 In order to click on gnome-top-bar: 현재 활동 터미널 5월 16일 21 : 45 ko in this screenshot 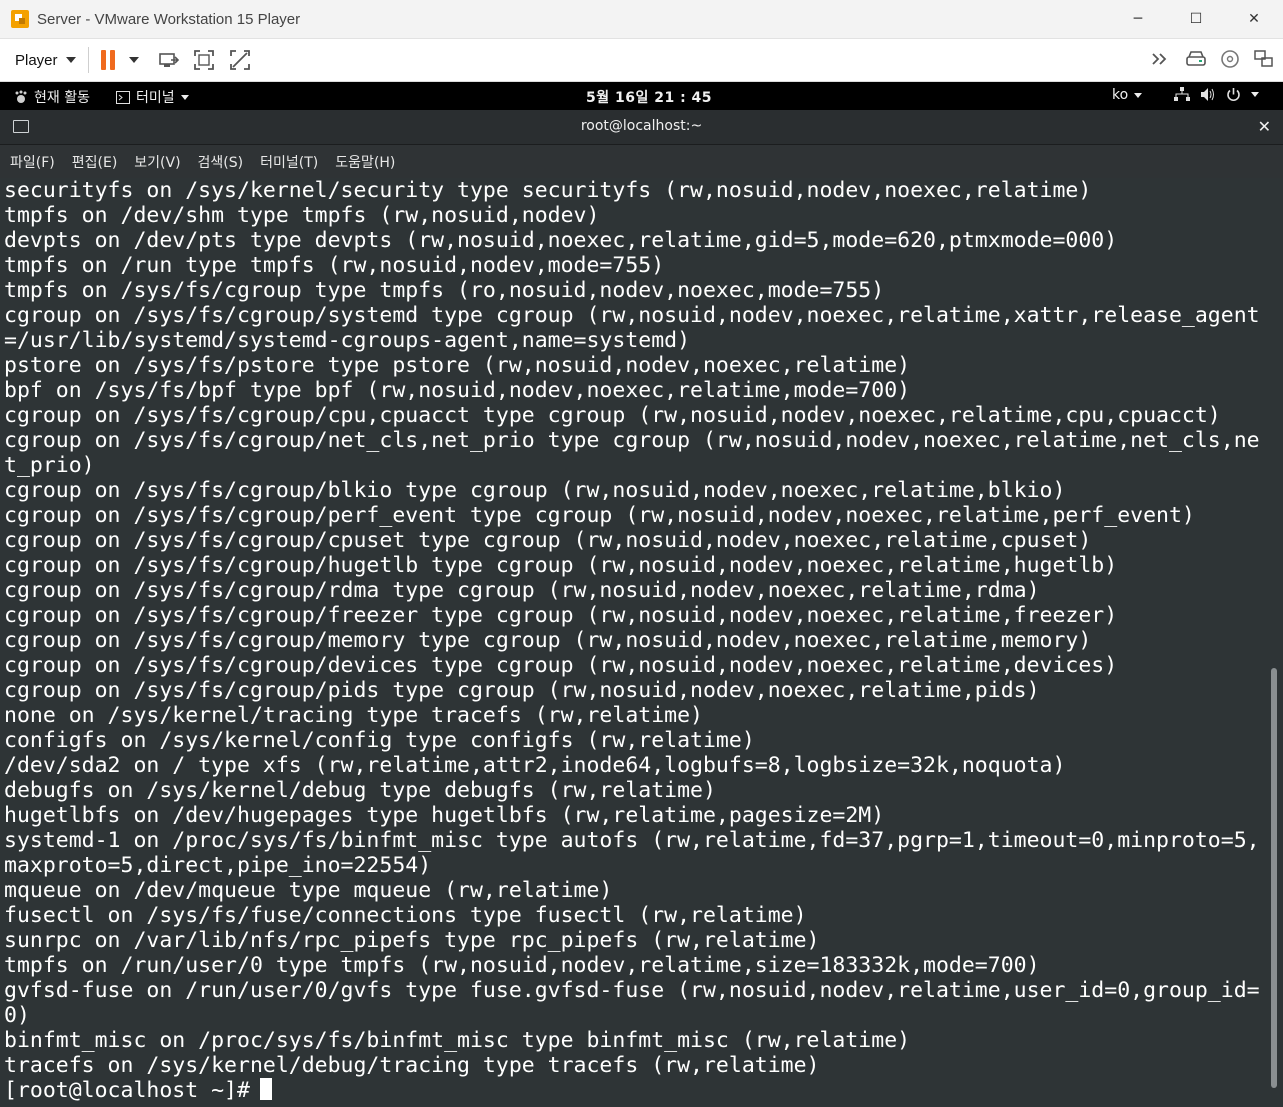, I will do `click(641, 96)`.